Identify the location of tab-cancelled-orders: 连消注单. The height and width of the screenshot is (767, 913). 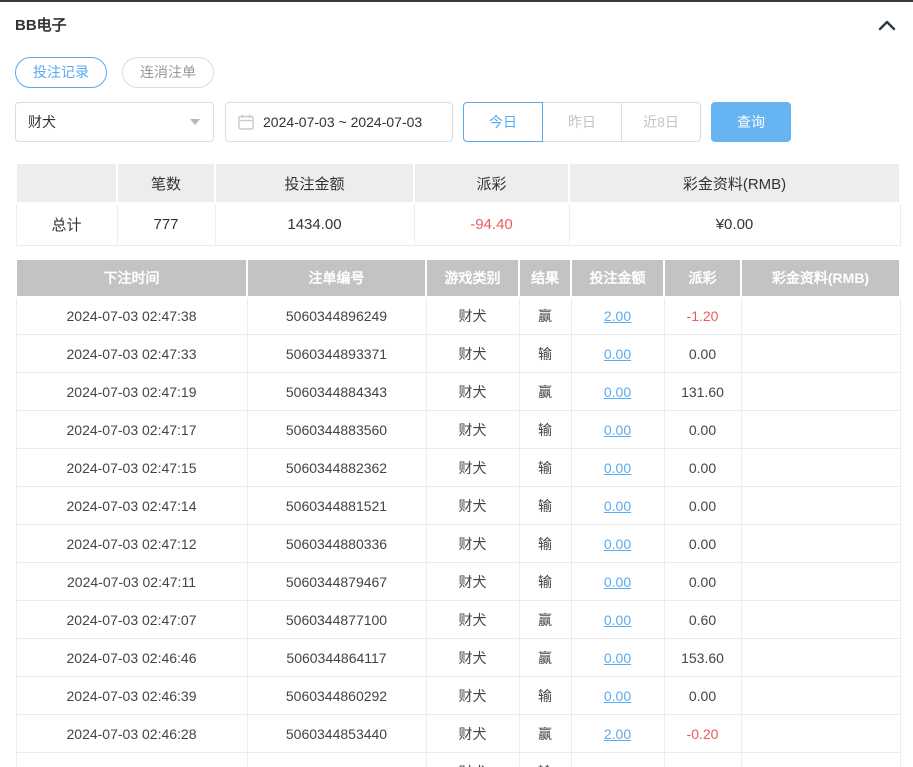
(168, 72).